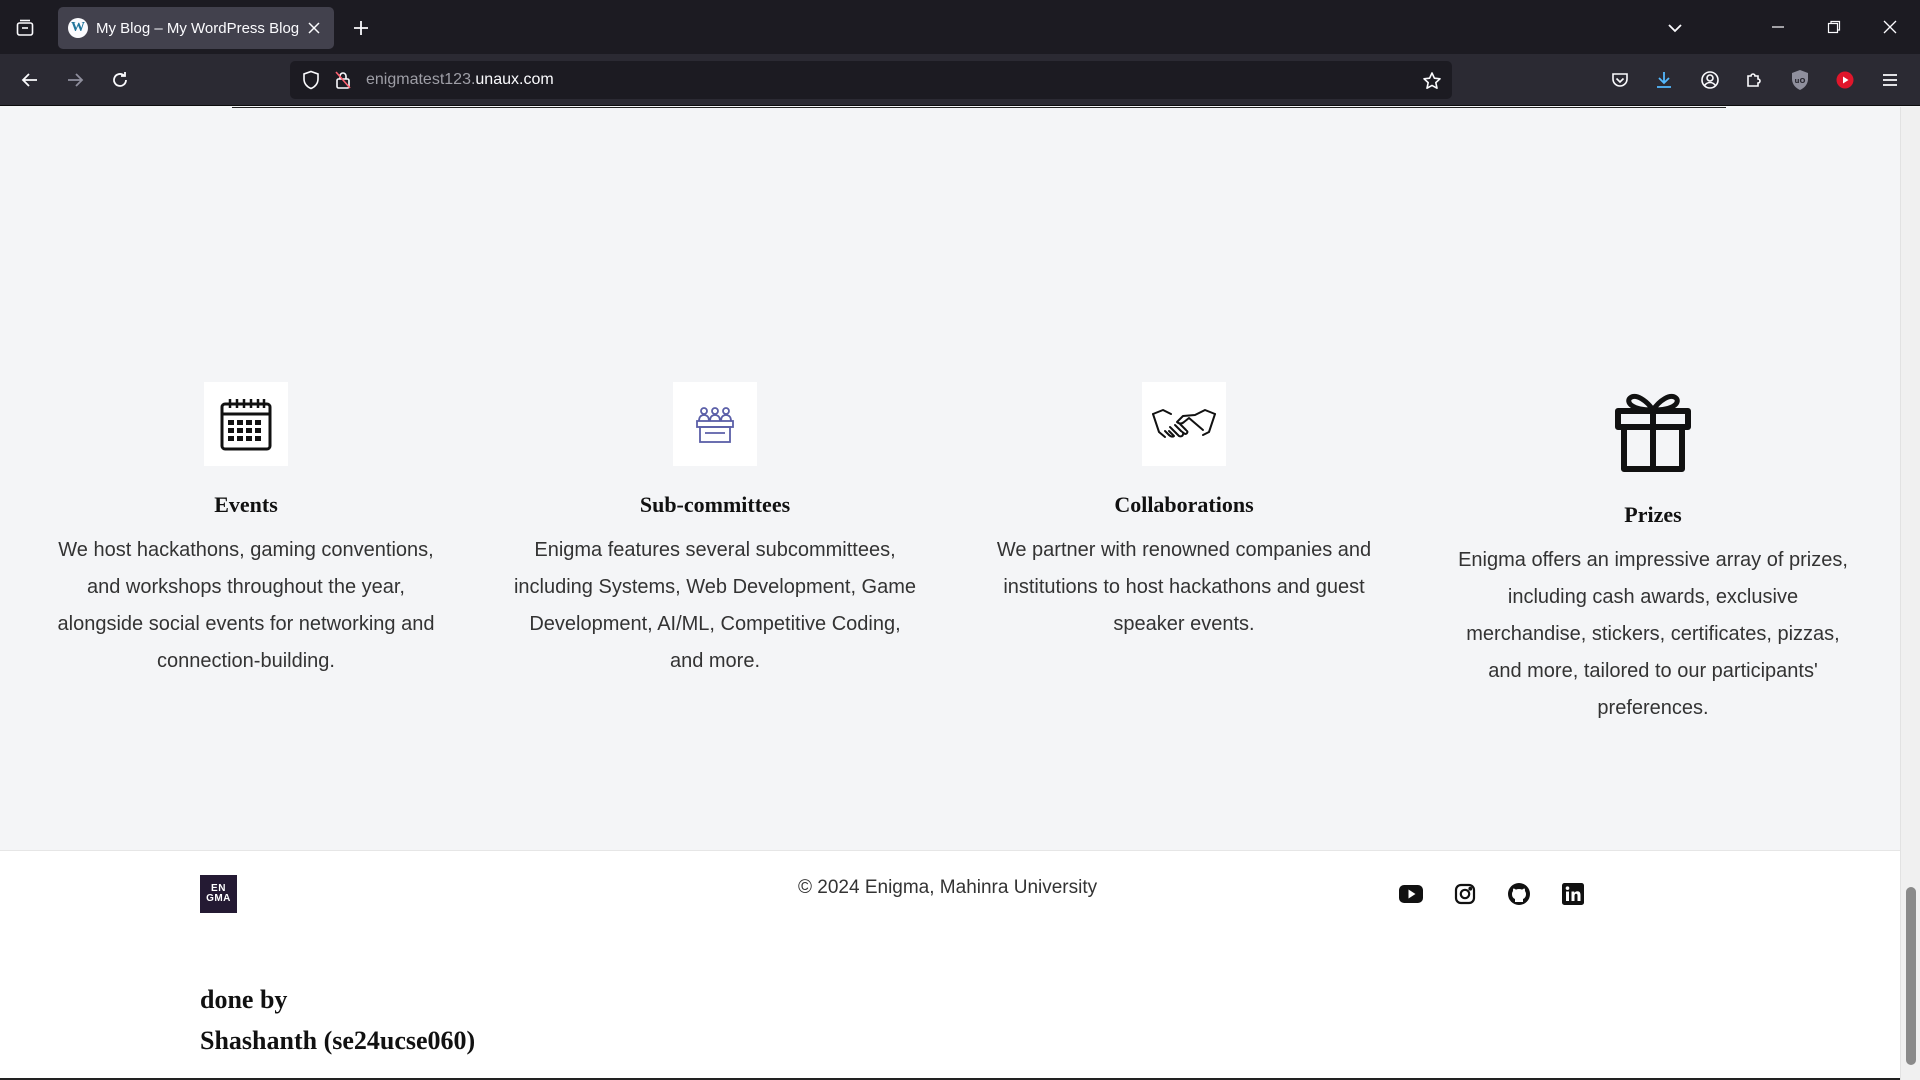 The width and height of the screenshot is (1920, 1080). Describe the element at coordinates (314, 28) in the screenshot. I see `tab-close-icon` at that location.